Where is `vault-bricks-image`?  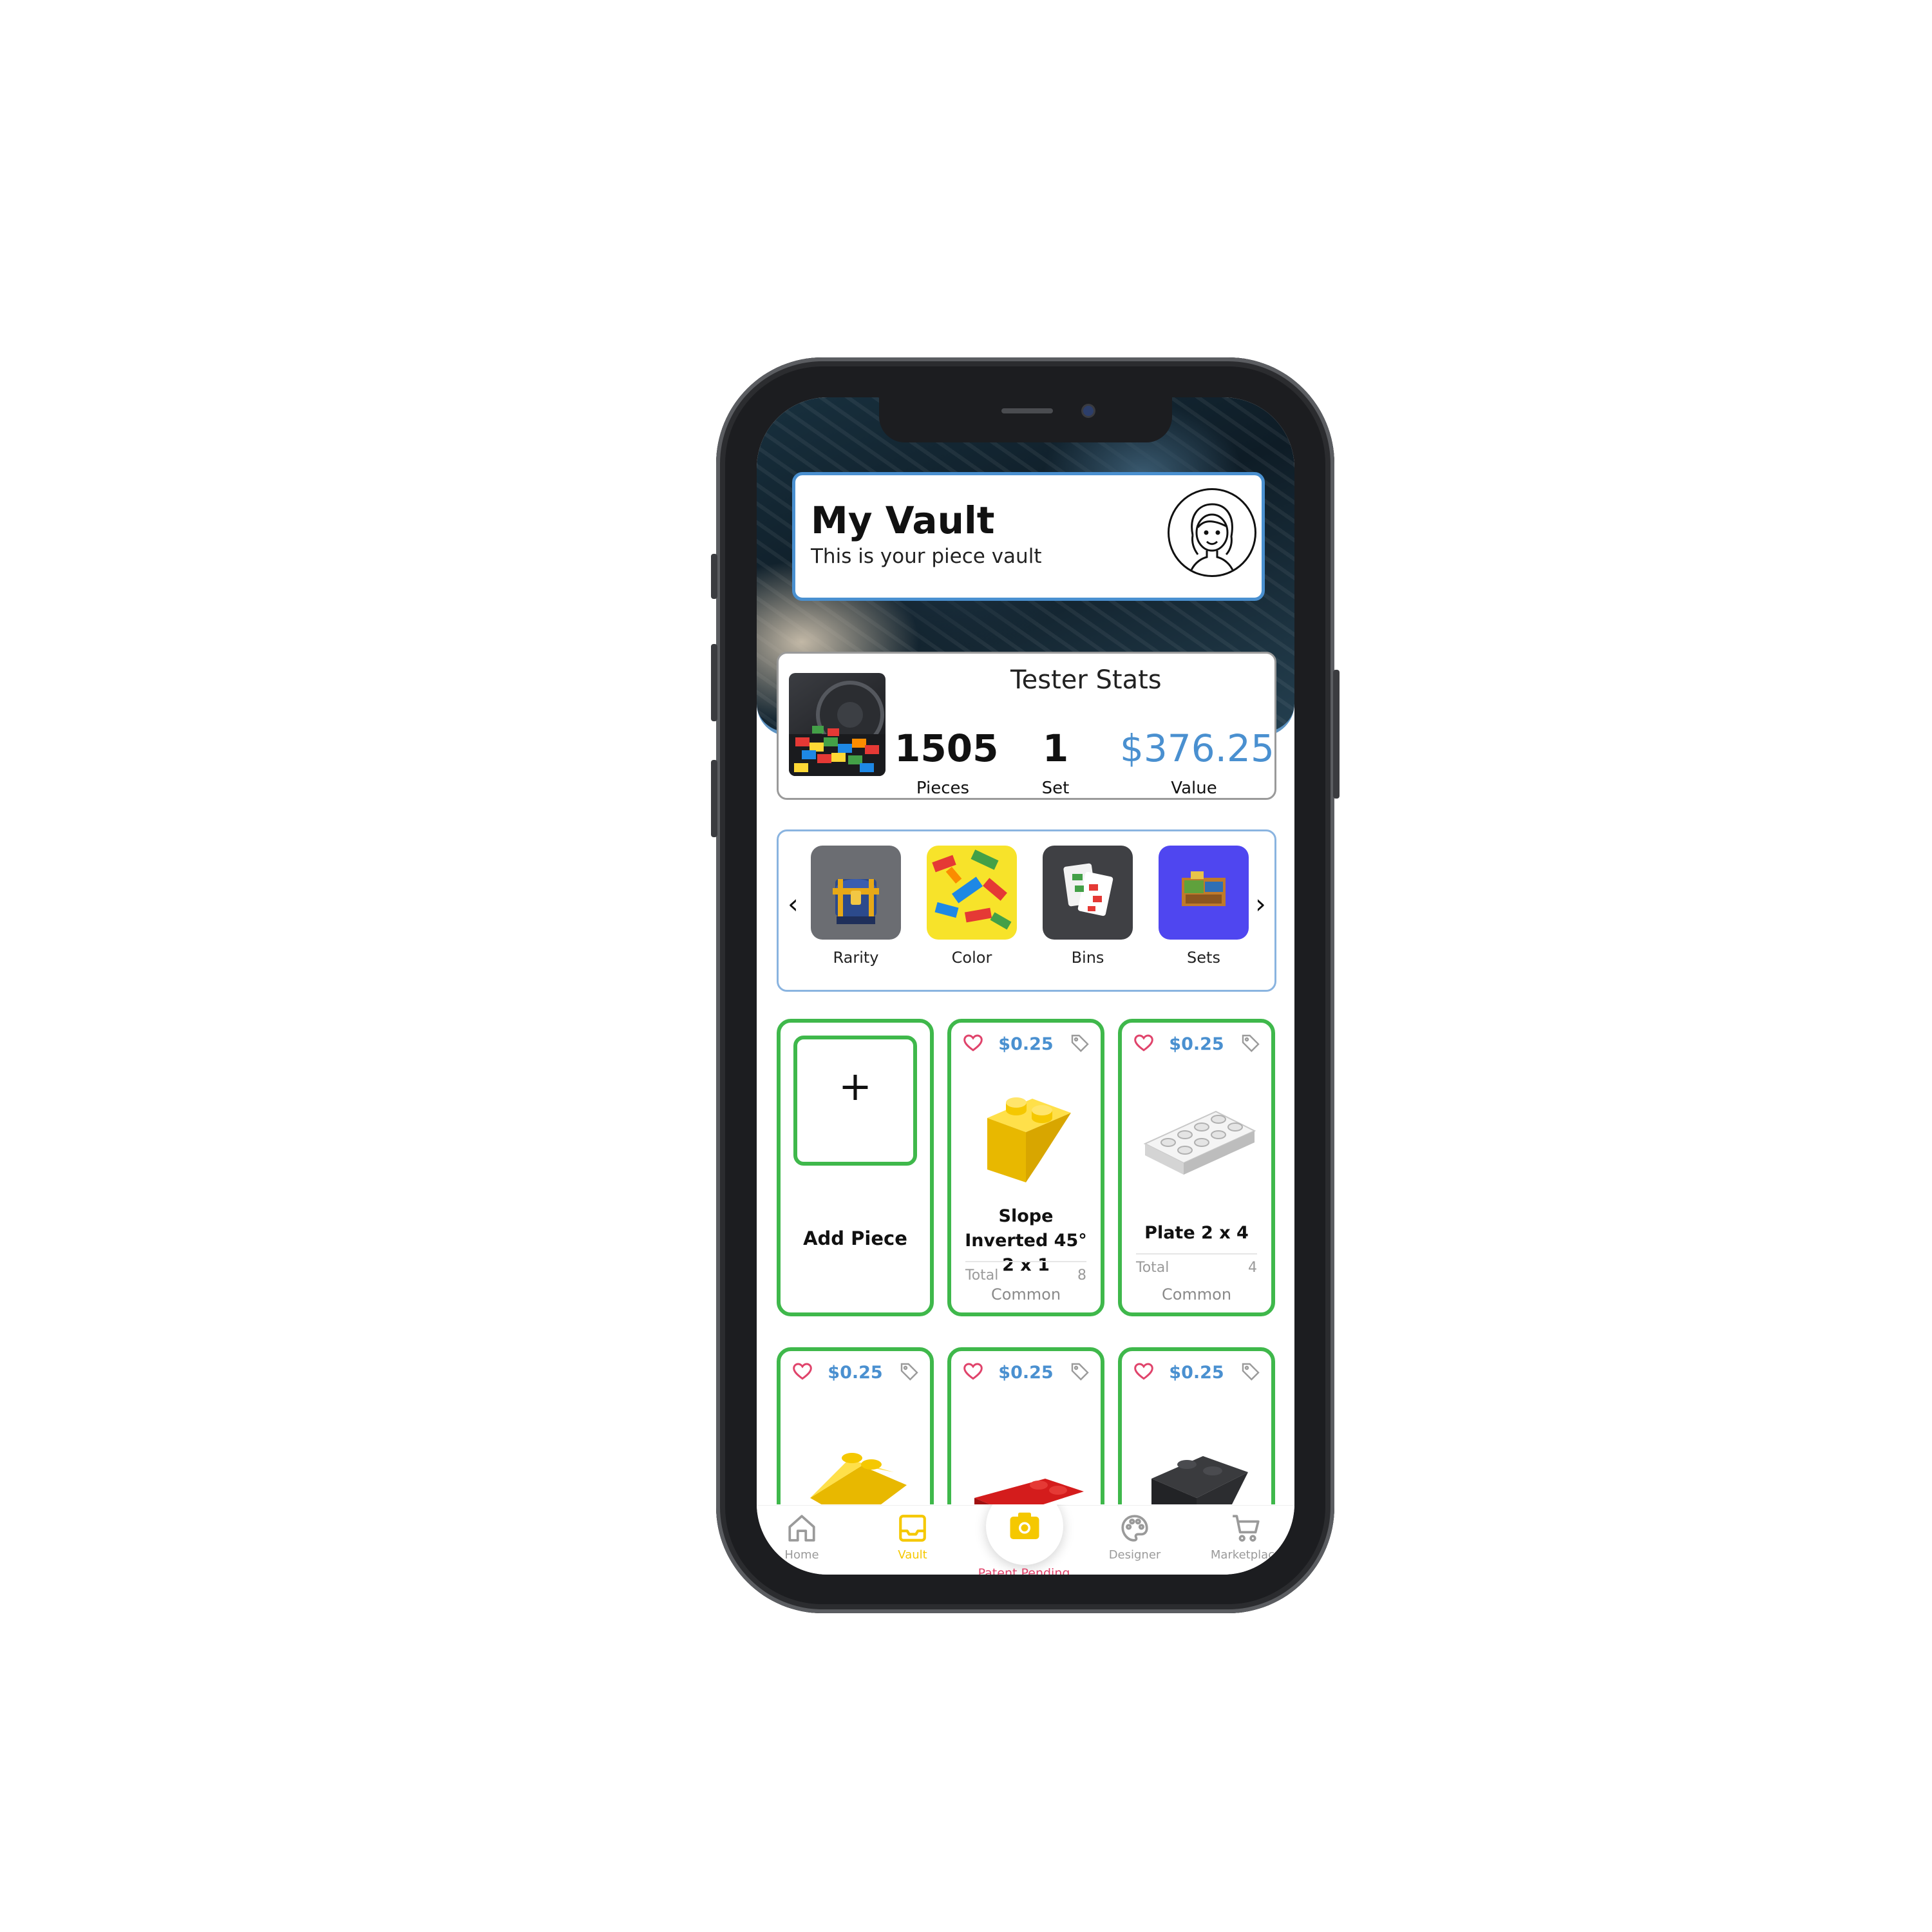 vault-bricks-image is located at coordinates (838, 724).